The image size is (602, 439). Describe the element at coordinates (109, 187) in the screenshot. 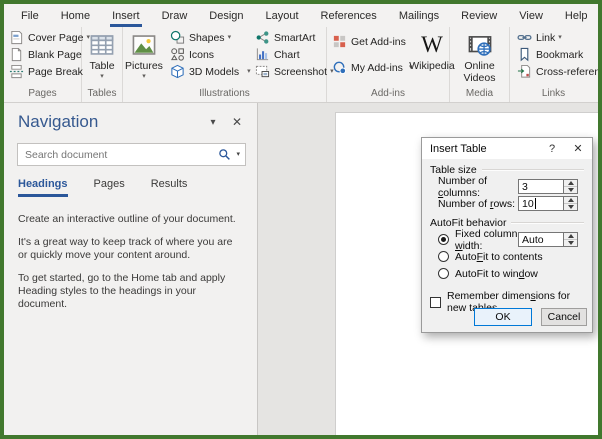

I see `tab-pages: Pages` at that location.